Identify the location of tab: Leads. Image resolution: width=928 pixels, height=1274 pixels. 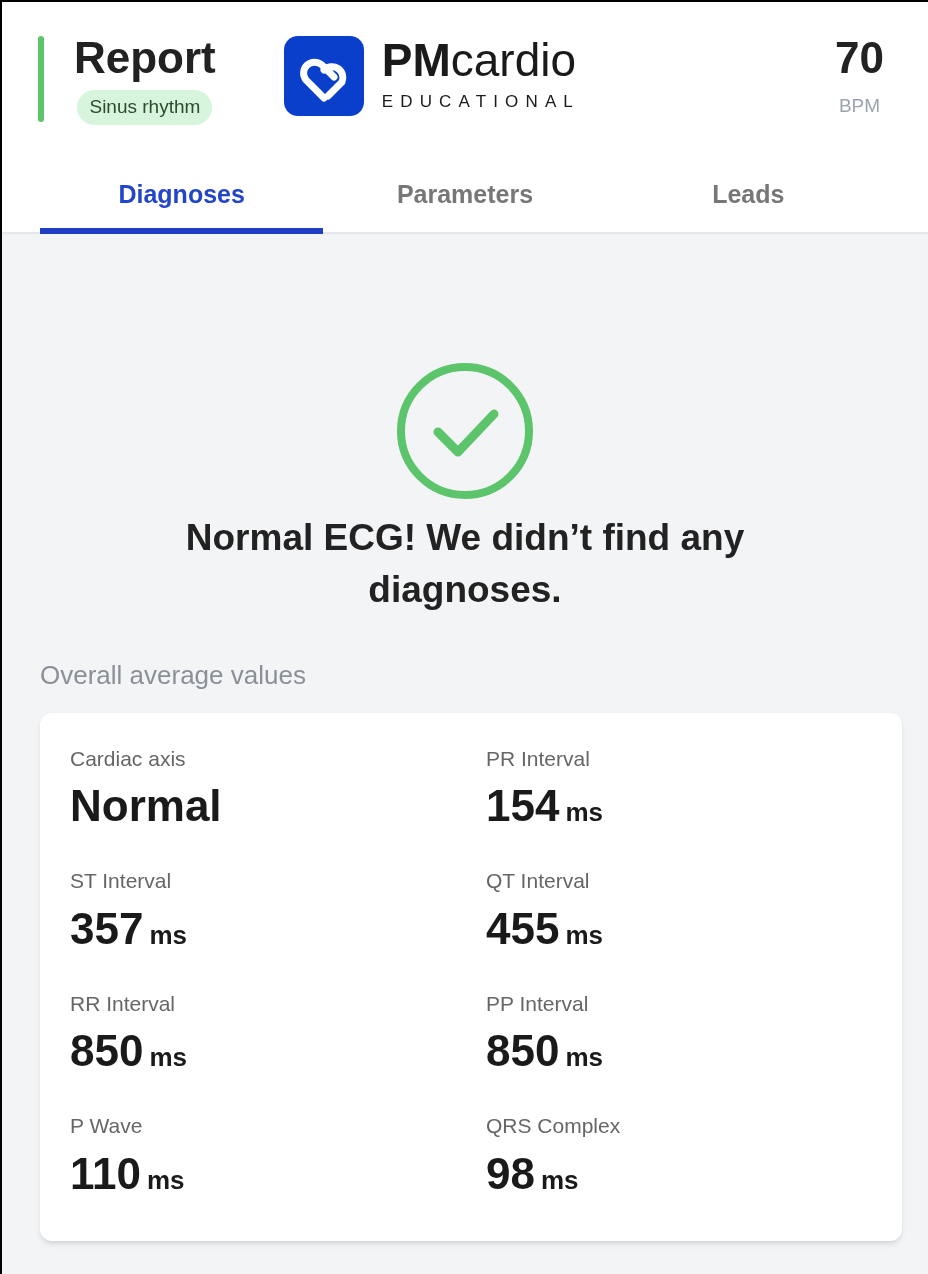
(748, 198).